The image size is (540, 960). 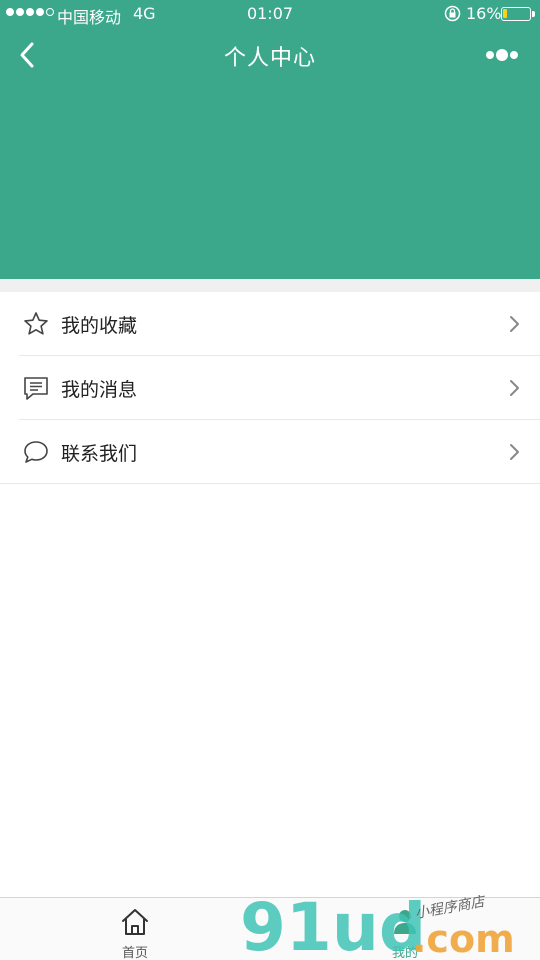 I want to click on watermark-brand: 91ud, so click(x=333, y=924).